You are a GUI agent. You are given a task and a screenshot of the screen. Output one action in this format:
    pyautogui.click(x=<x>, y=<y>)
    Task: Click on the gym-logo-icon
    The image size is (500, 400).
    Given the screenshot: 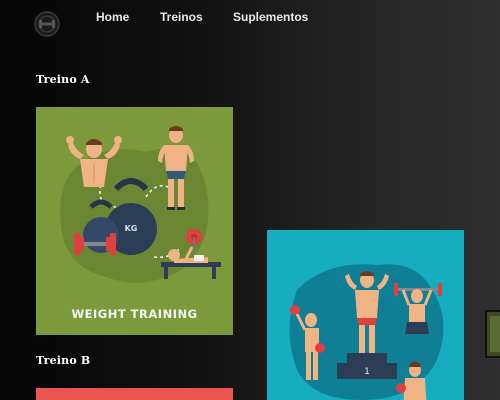 What is the action you would take?
    pyautogui.click(x=47, y=24)
    